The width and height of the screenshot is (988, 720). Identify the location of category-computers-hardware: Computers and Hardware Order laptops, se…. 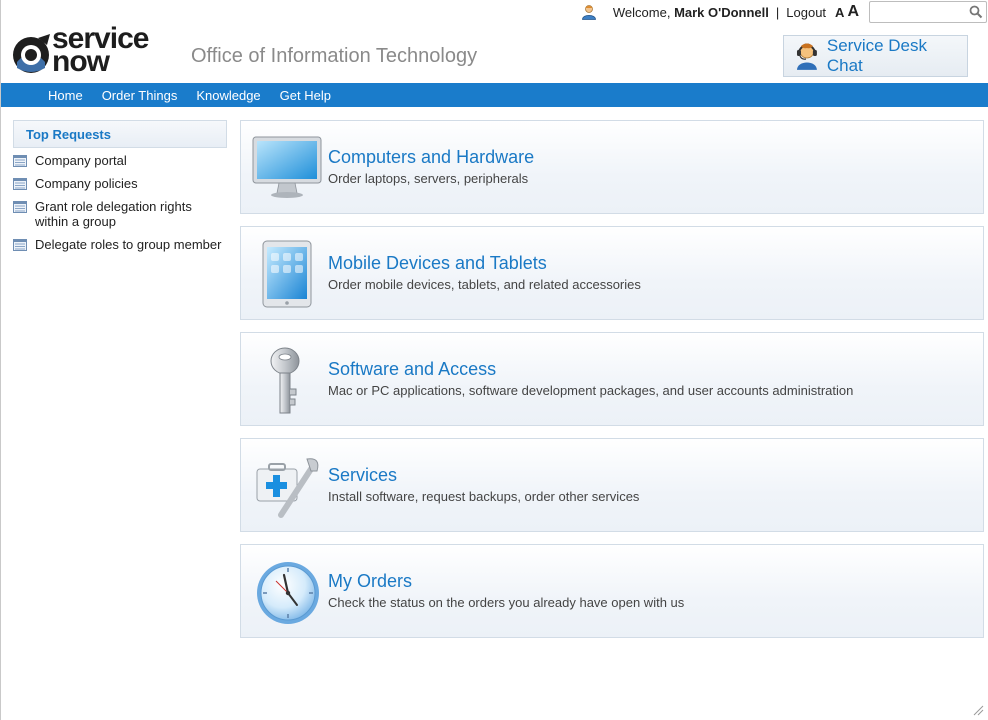
(612, 167).